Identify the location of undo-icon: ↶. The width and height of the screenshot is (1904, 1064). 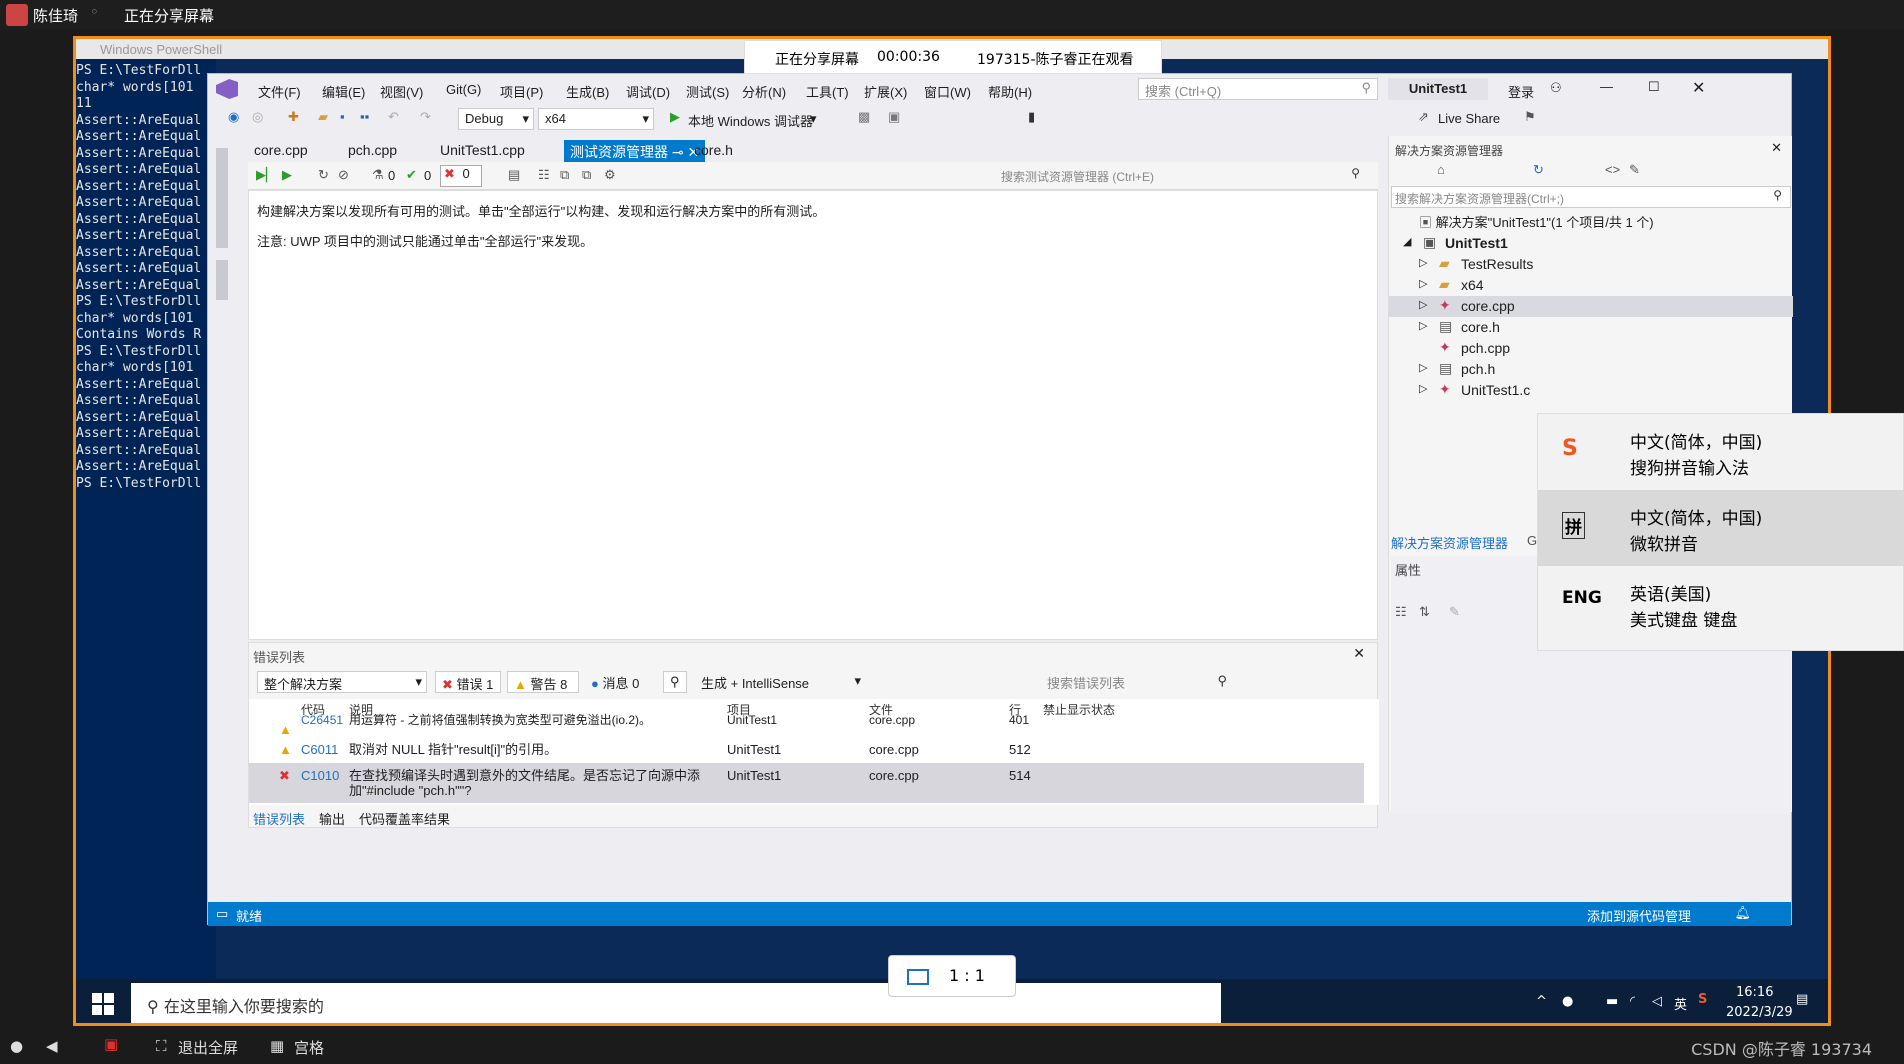
(393, 117).